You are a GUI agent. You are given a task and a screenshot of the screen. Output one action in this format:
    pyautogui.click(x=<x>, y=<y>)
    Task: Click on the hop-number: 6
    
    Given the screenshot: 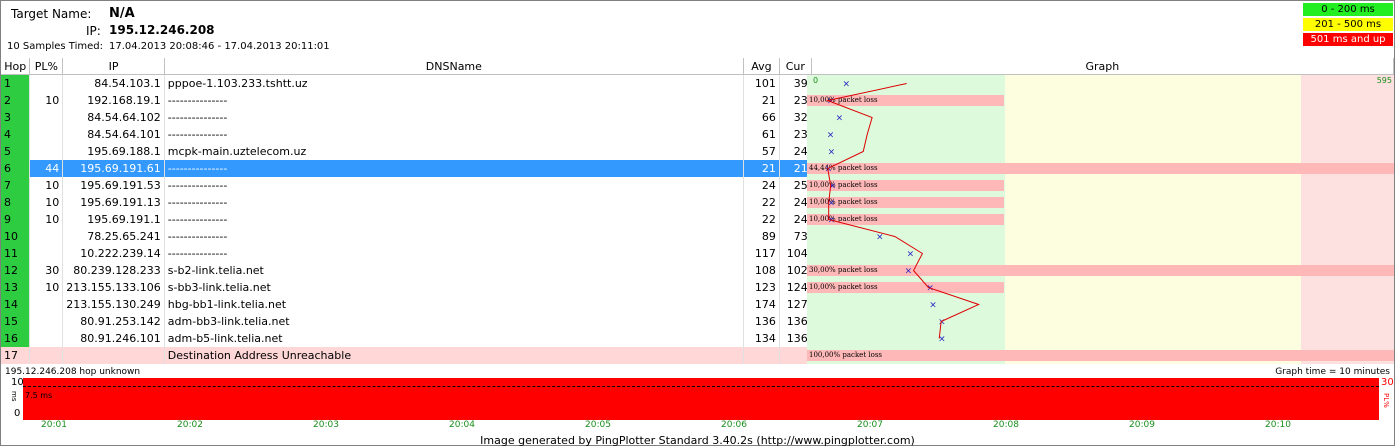 What is the action you would take?
    pyautogui.click(x=16, y=168)
    